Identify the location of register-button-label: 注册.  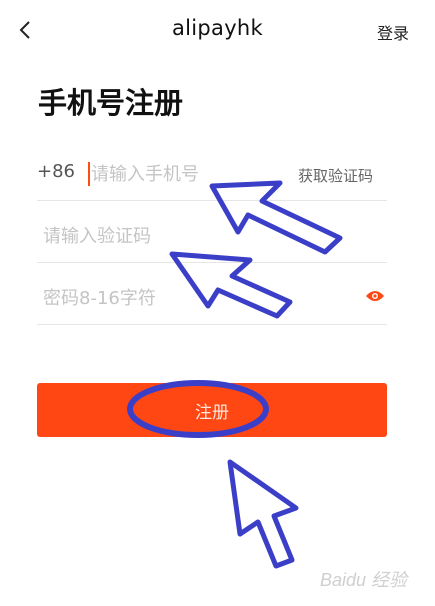
(212, 412).